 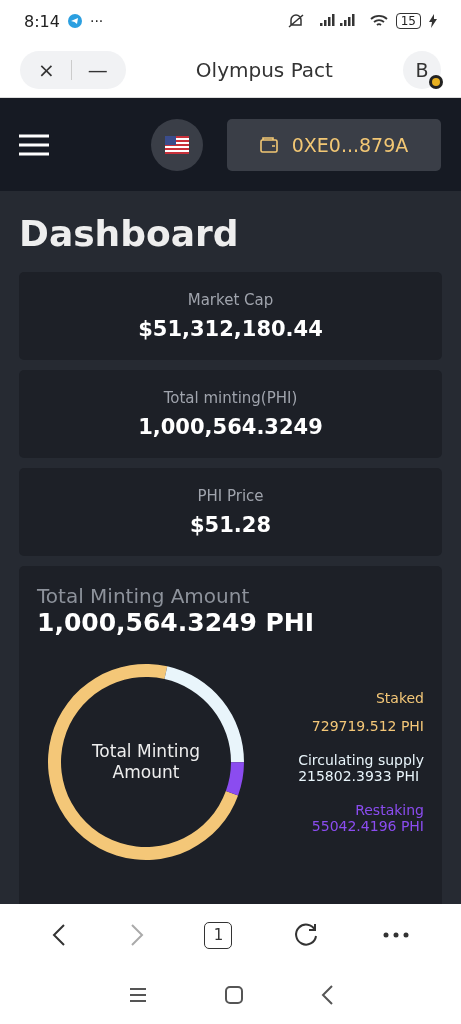 I want to click on legend-value: 729719.512 PHI, so click(x=367, y=726).